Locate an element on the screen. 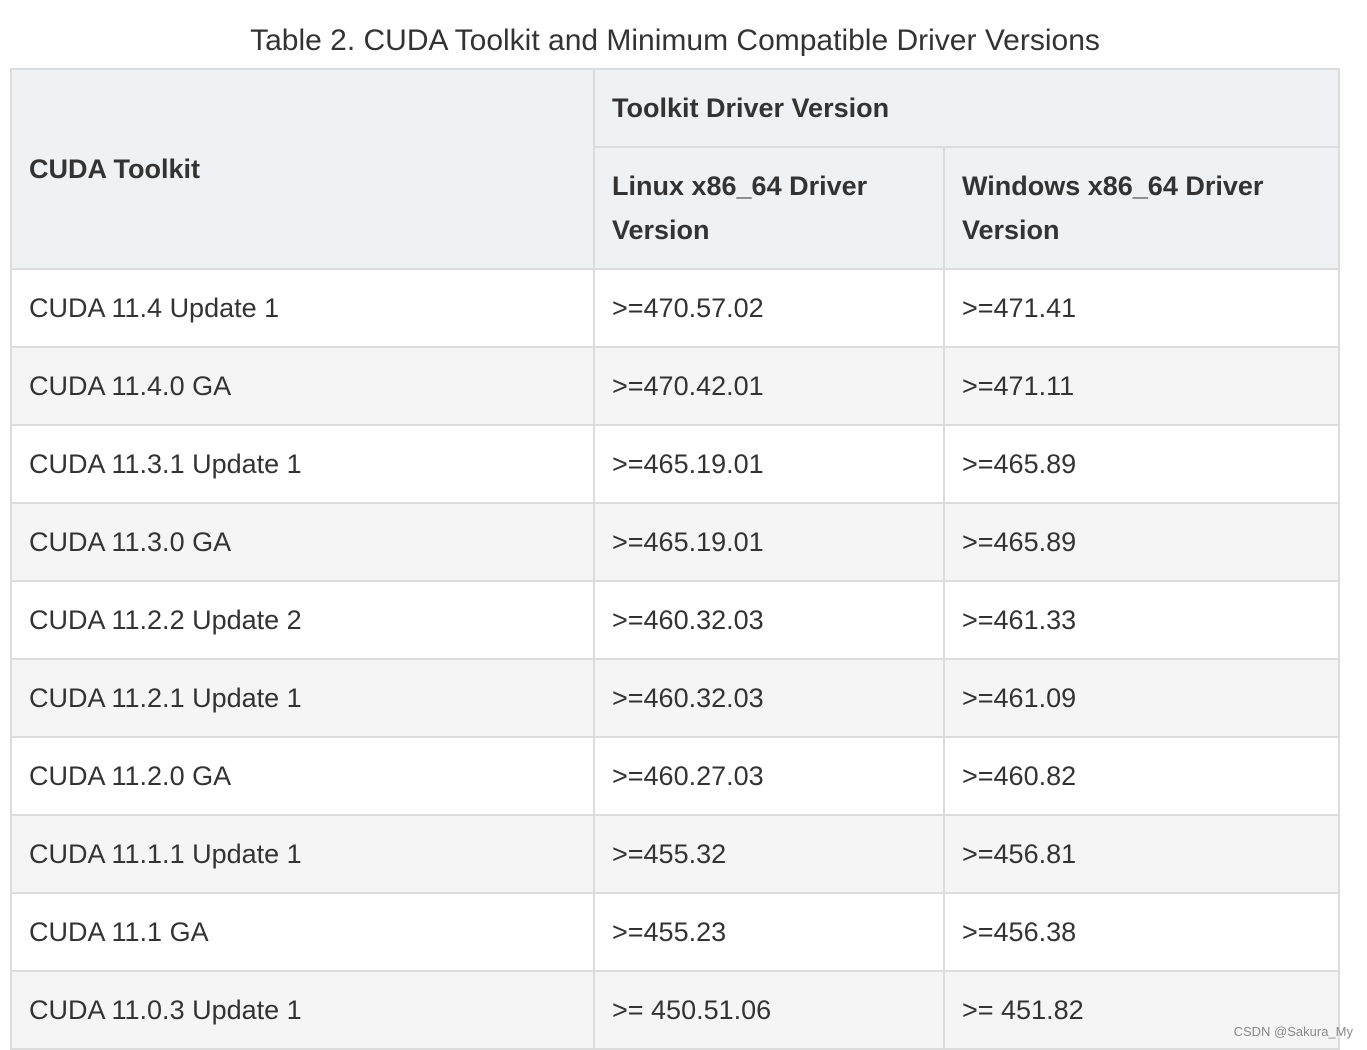 The image size is (1367, 1050). cell-toolkit: CUDA 11.4 Update 1 is located at coordinates (302, 308).